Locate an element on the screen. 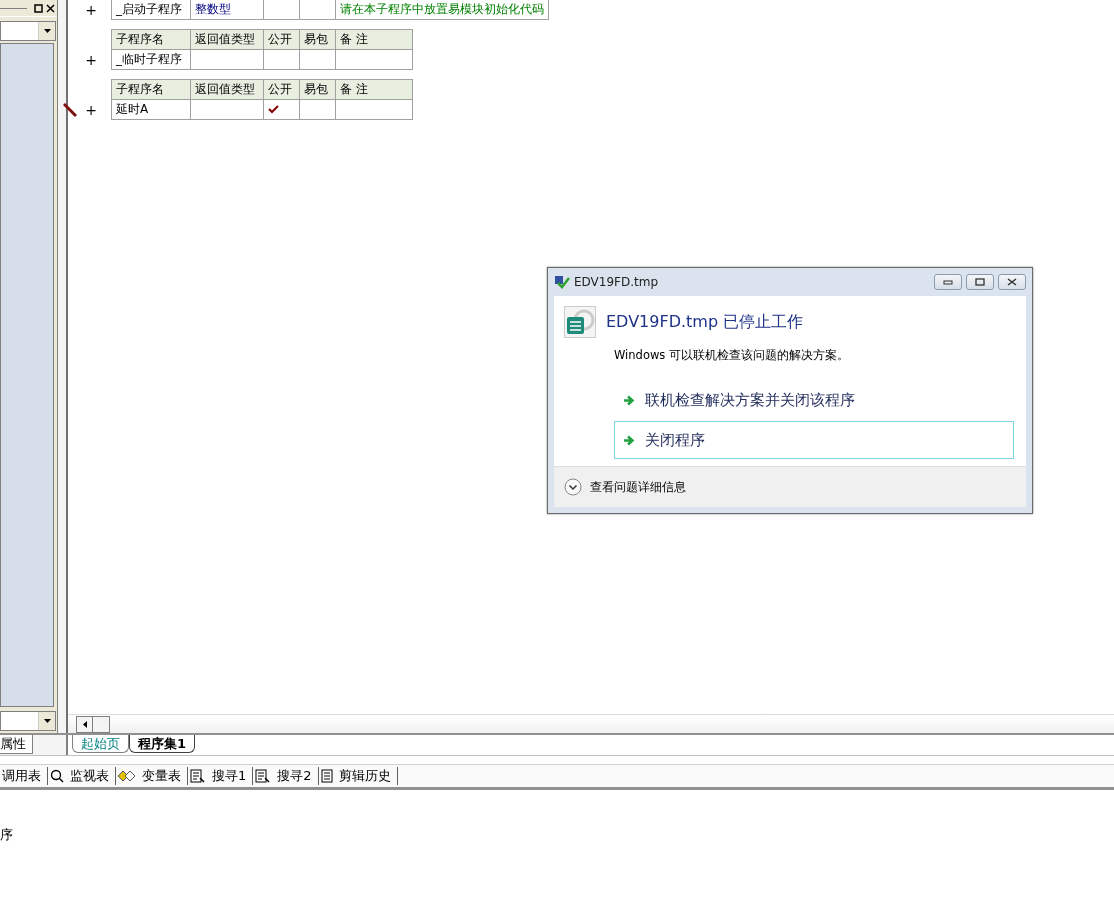 This screenshot has height=915, width=1114. editor-tab: 起始页 is located at coordinates (100, 744).